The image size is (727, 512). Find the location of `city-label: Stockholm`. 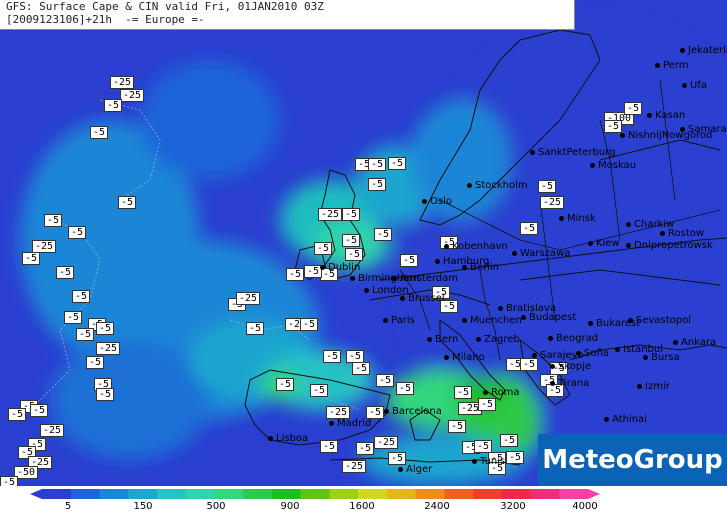

city-label: Stockholm is located at coordinates (497, 185).